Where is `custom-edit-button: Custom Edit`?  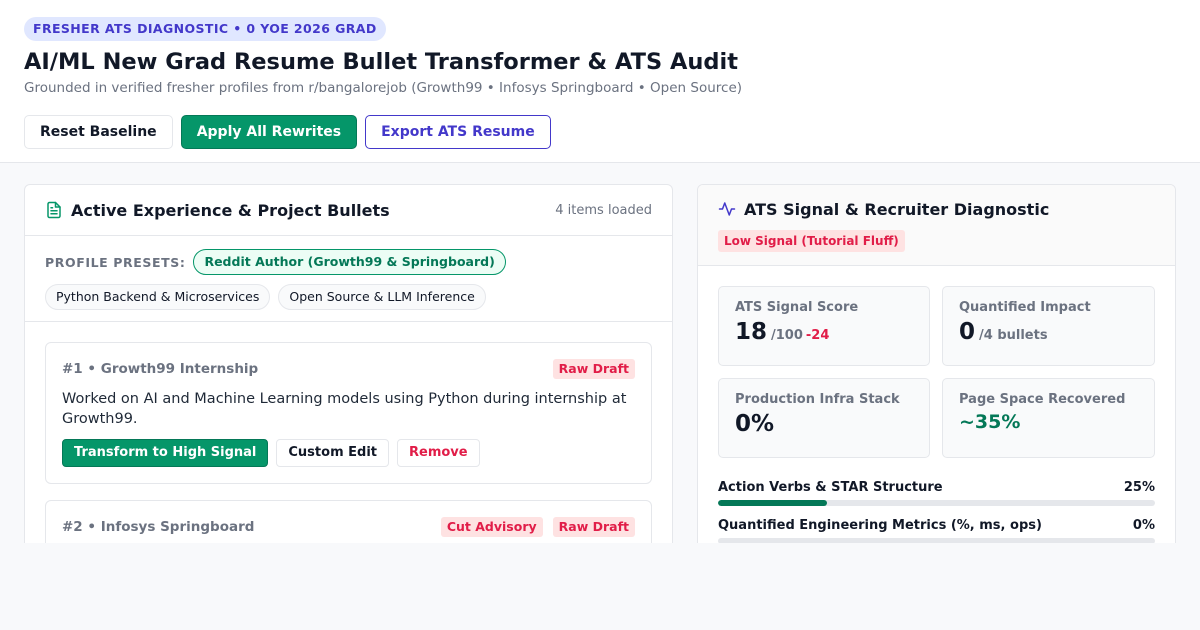
custom-edit-button: Custom Edit is located at coordinates (332, 453).